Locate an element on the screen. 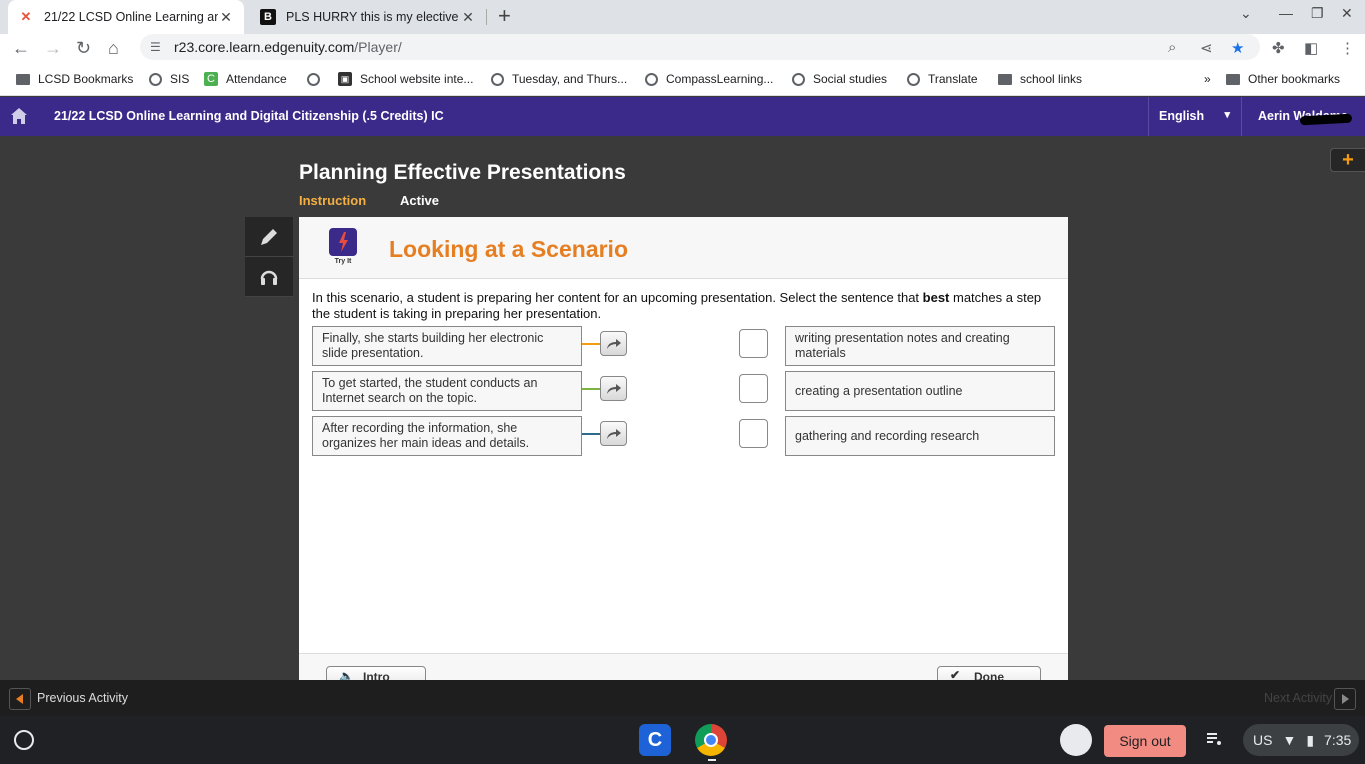 The width and height of the screenshot is (1365, 764). right-item: gathering and recording research is located at coordinates (920, 436).